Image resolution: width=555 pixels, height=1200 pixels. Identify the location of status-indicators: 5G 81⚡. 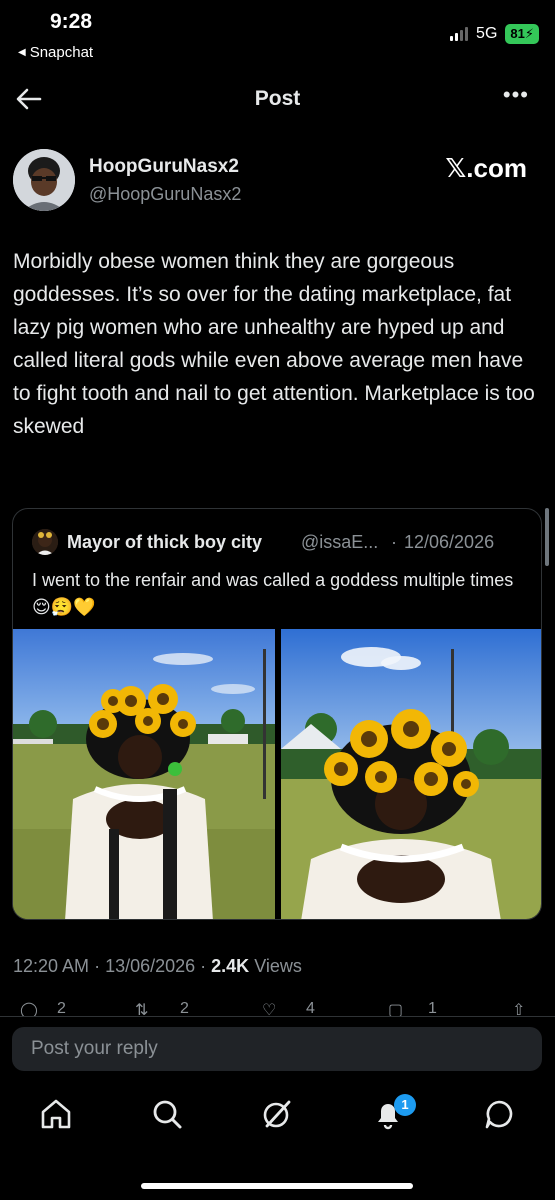
(494, 34).